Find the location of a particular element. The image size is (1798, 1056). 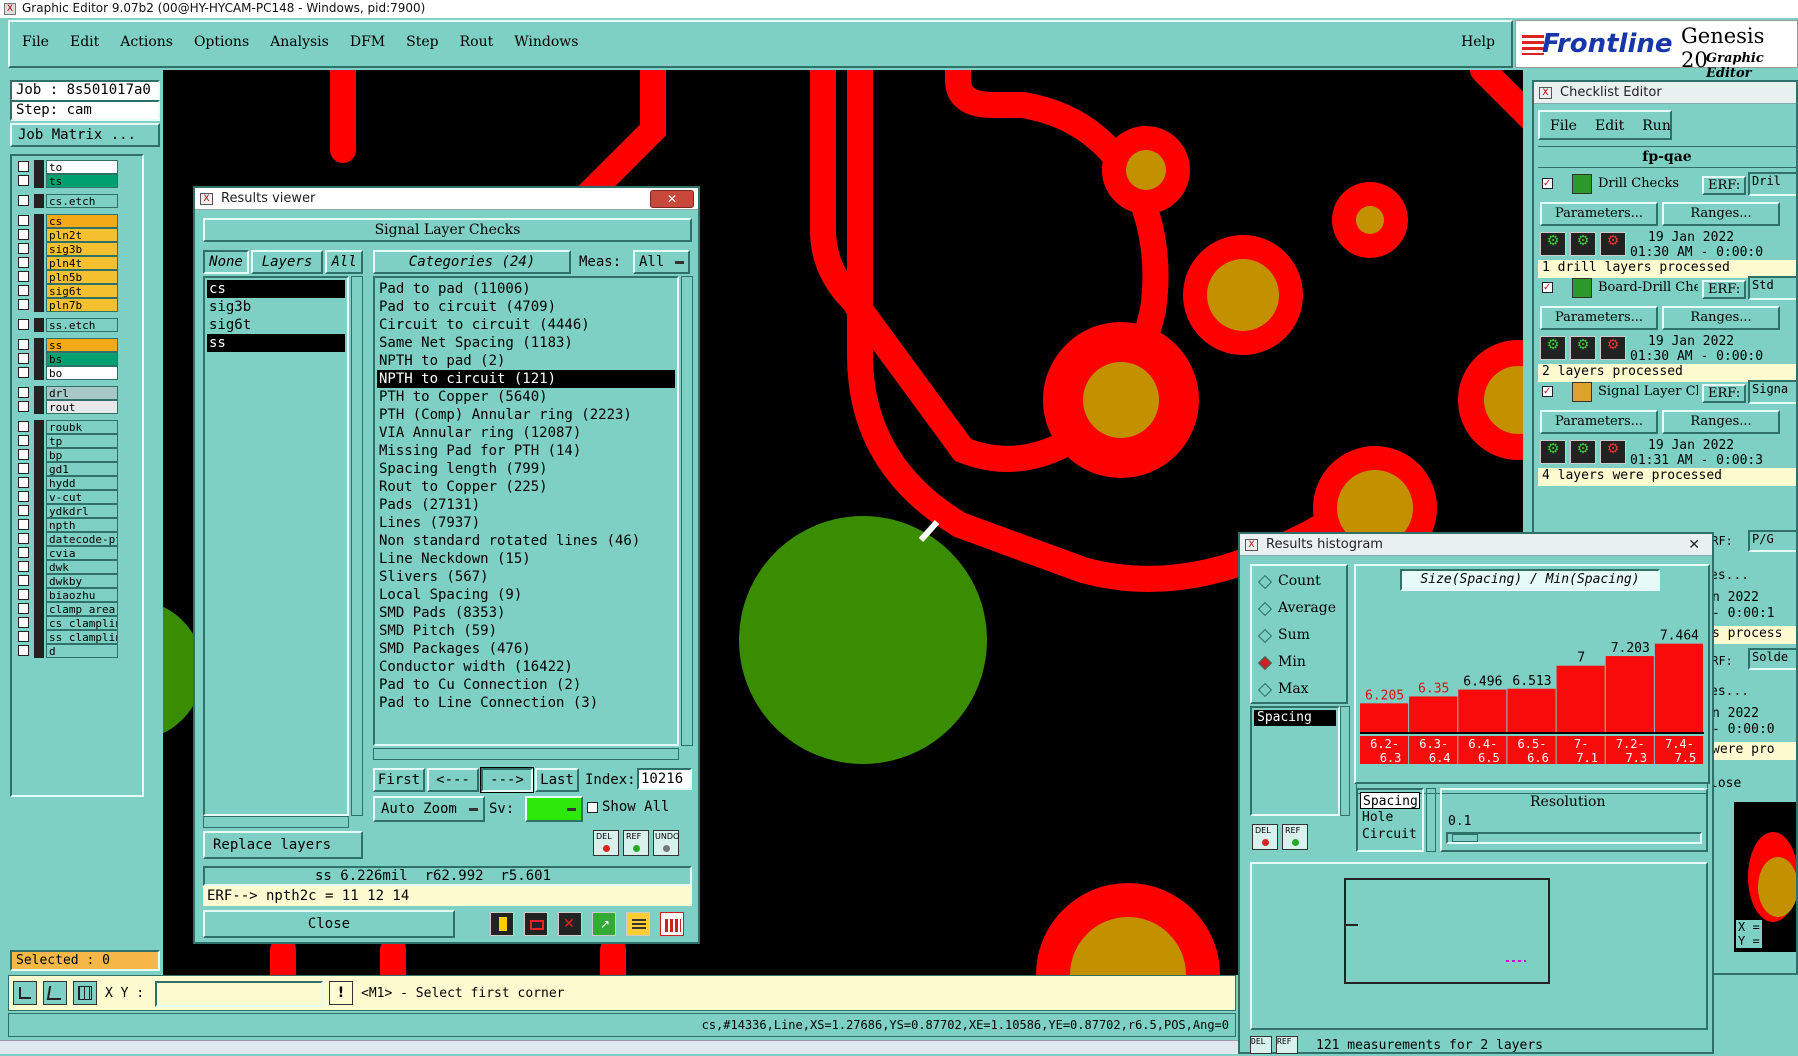

layer-name: ss.etch is located at coordinates (82, 325).